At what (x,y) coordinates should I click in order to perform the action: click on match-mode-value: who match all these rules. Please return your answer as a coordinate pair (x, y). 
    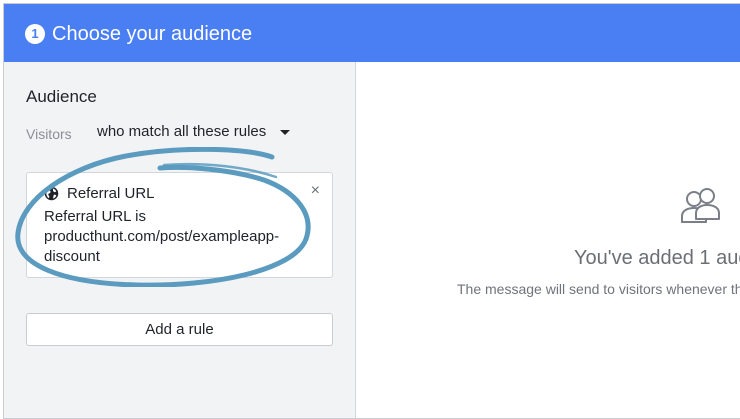
    Looking at the image, I should click on (182, 131).